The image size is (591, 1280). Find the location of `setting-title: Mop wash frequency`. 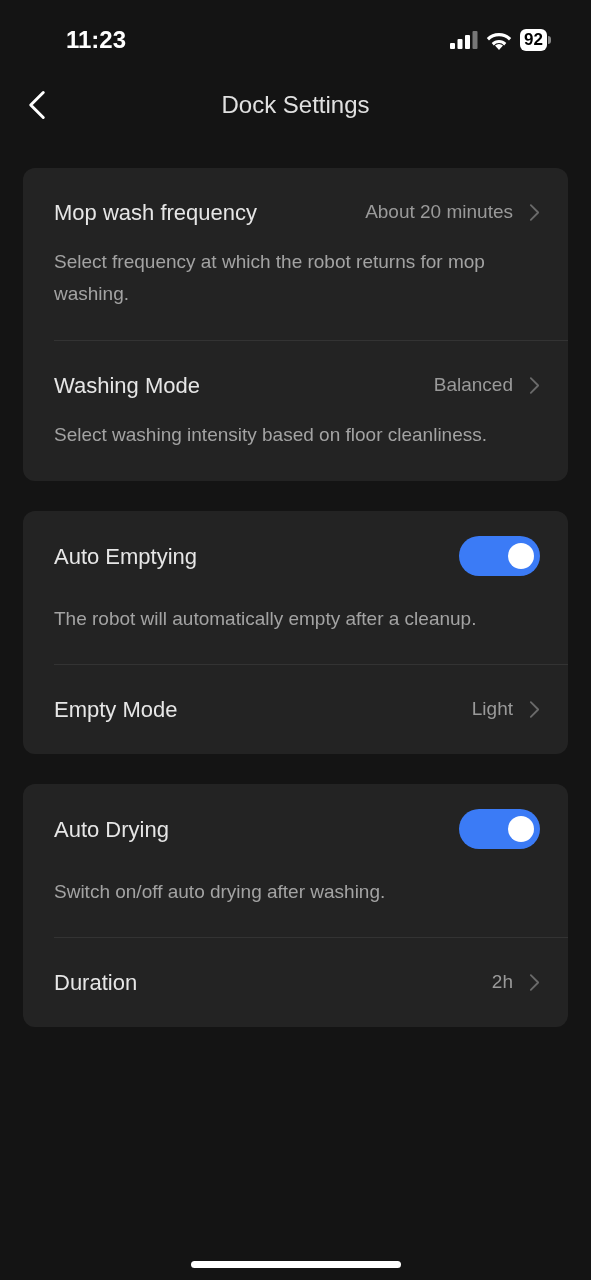

setting-title: Mop wash frequency is located at coordinates (155, 213).